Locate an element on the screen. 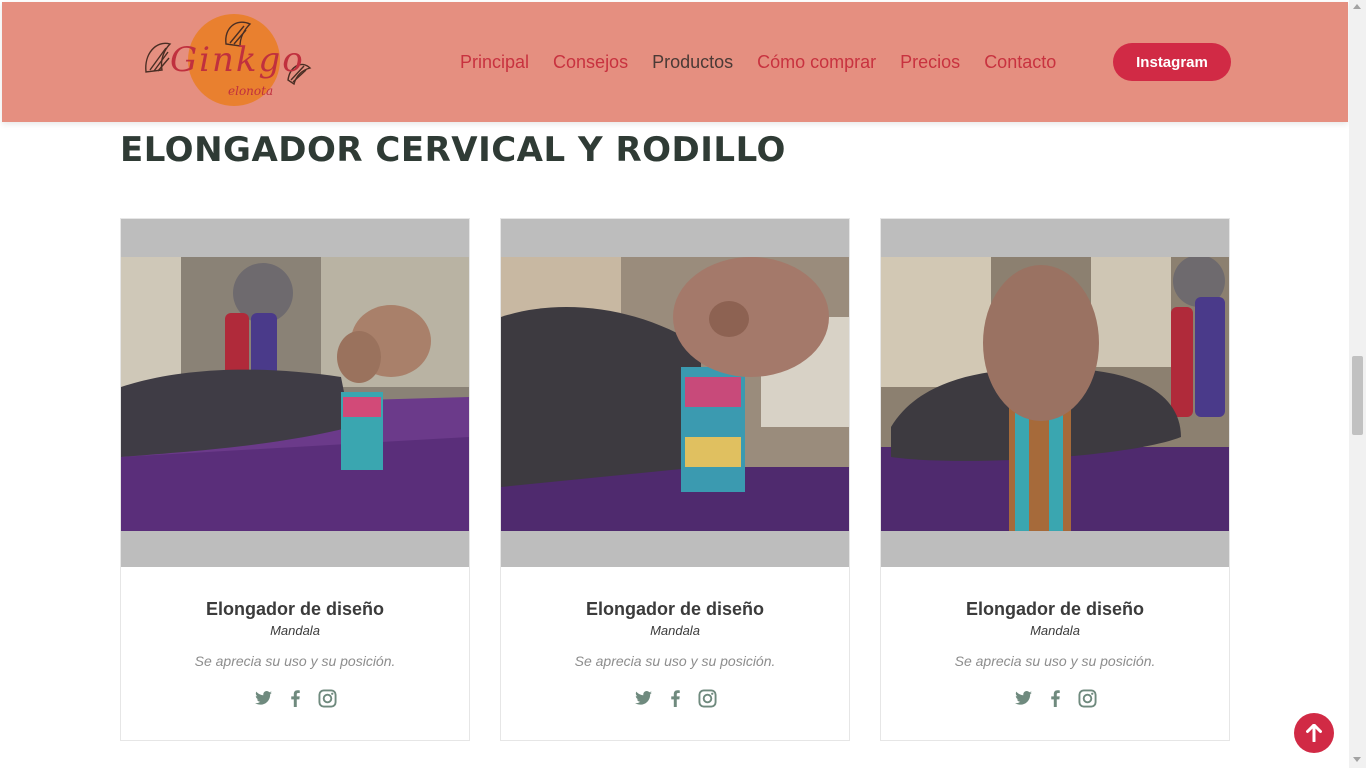  page-scrollbar is located at coordinates (1357, 384).